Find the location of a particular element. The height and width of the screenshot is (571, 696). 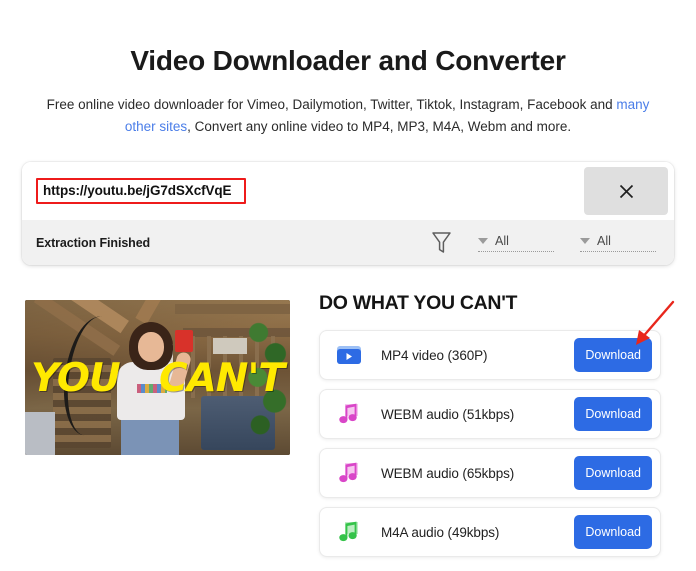

funnel-icon is located at coordinates (441, 242).